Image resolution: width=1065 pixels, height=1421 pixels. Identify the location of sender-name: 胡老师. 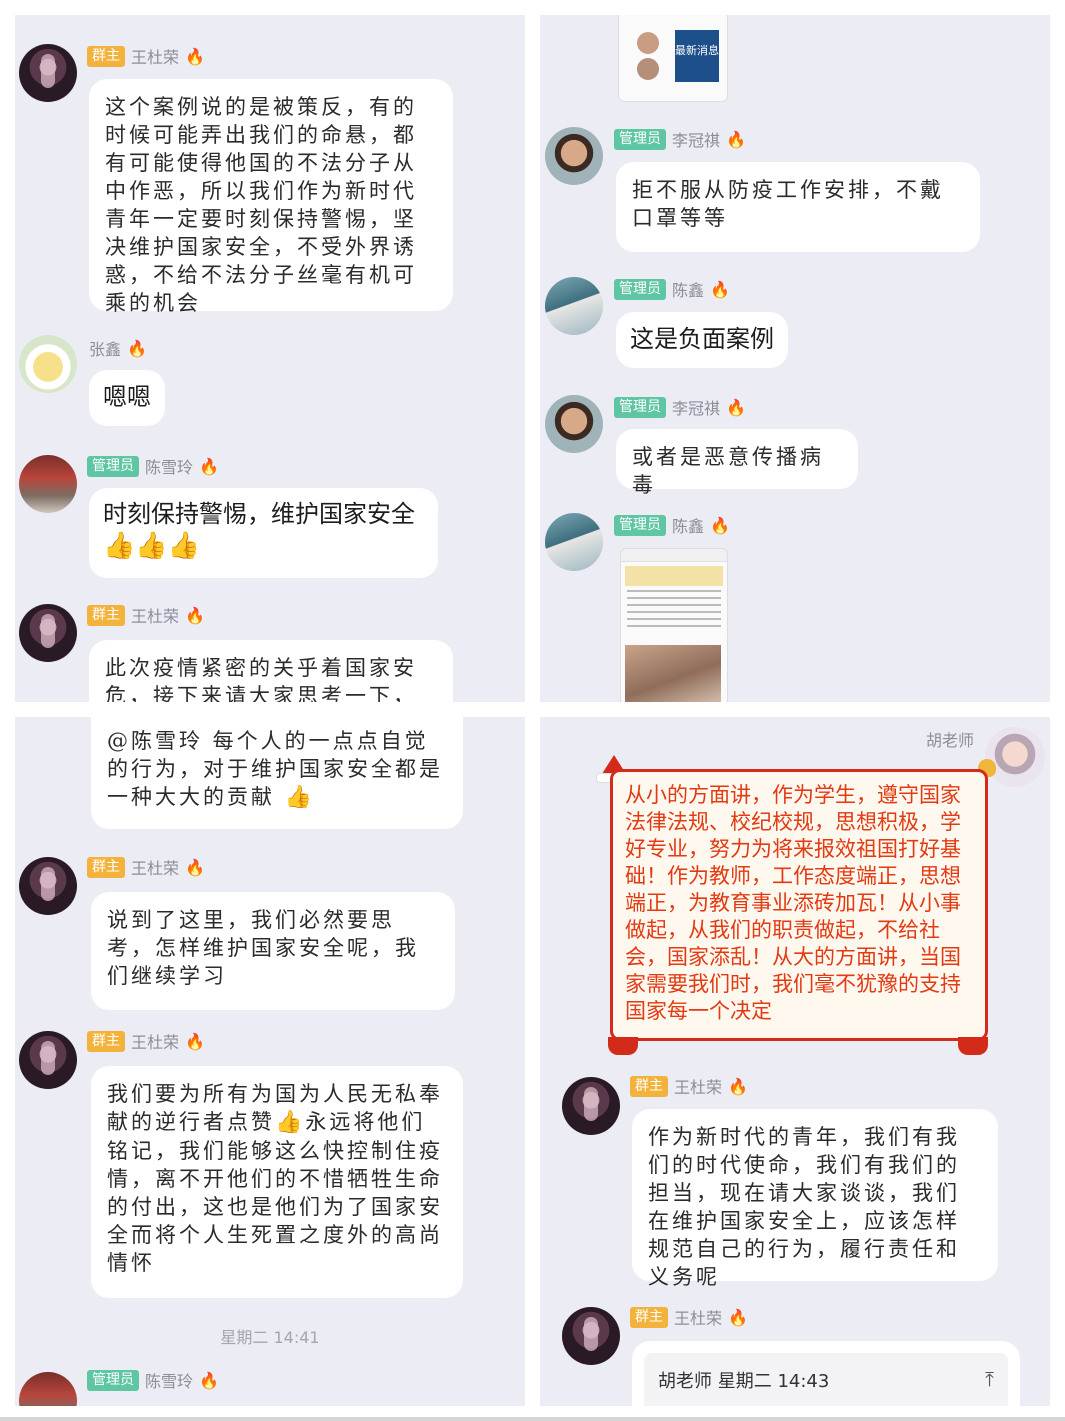
(950, 739).